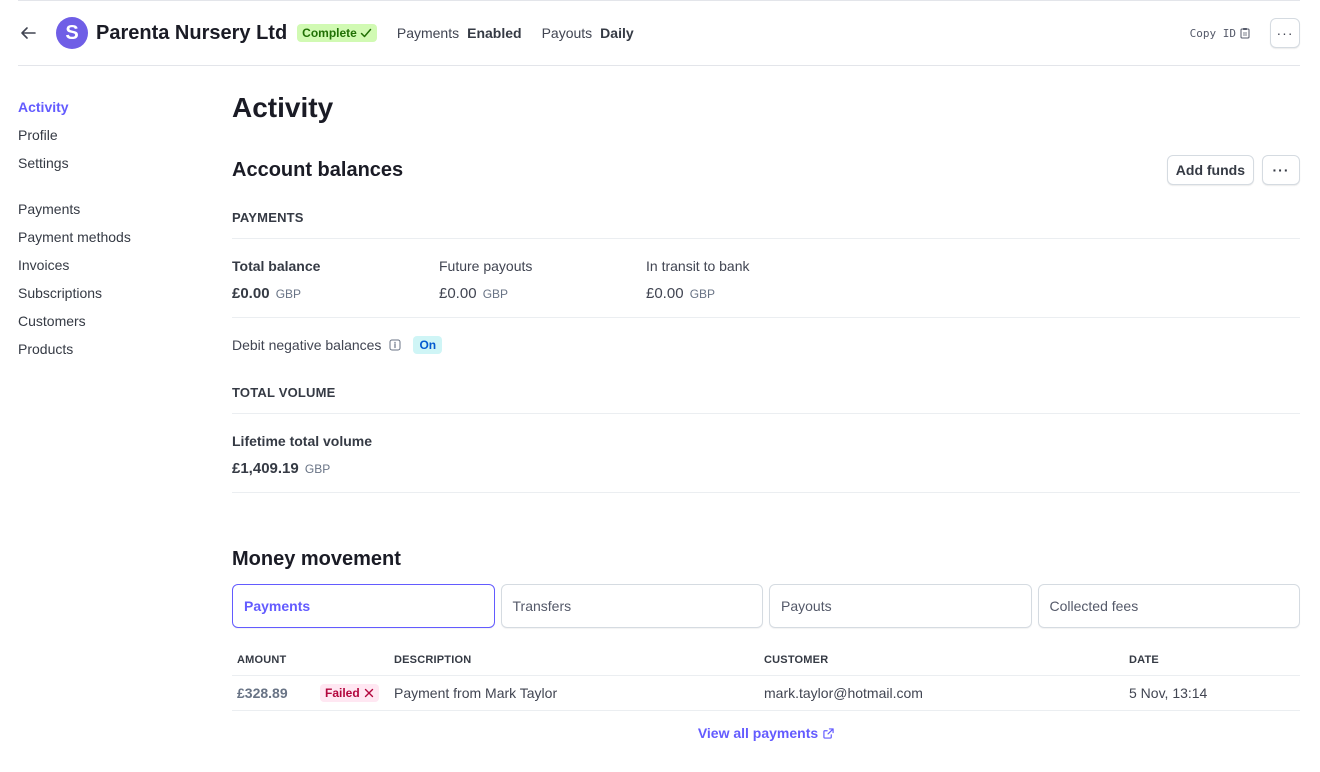 This screenshot has height=772, width=1320. I want to click on checkmark-icon, so click(366, 33).